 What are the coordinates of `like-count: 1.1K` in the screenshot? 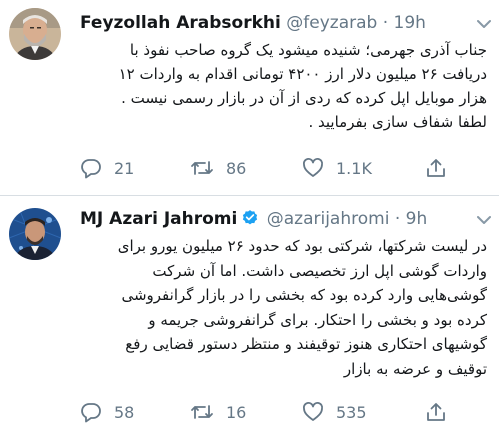 It's located at (354, 168).